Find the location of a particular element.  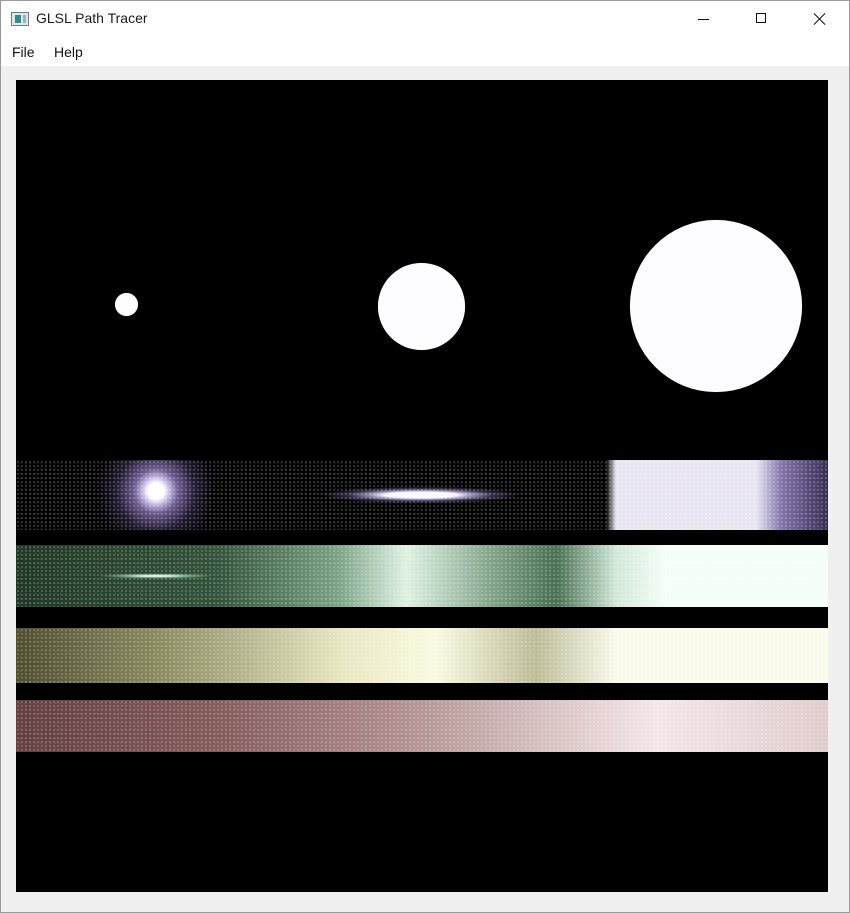

maximize-icon is located at coordinates (761, 18).